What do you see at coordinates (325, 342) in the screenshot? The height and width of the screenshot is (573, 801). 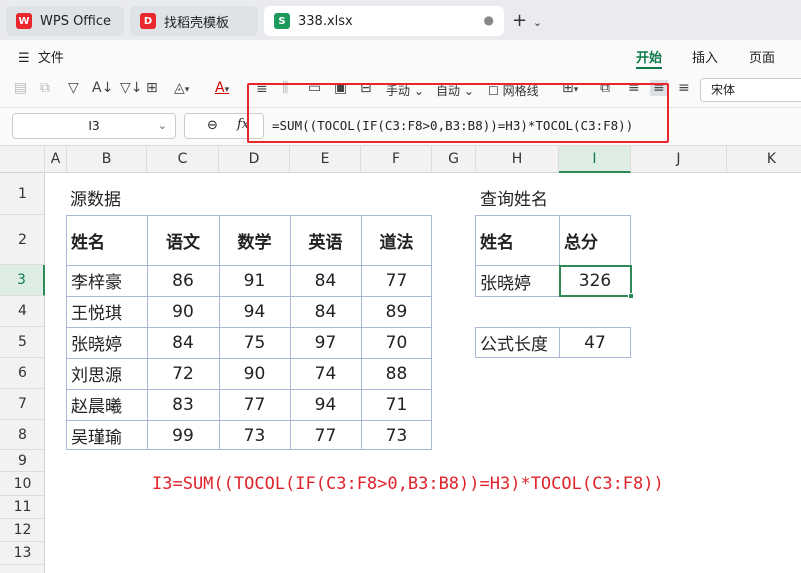 I see `score-cell: 97` at bounding box center [325, 342].